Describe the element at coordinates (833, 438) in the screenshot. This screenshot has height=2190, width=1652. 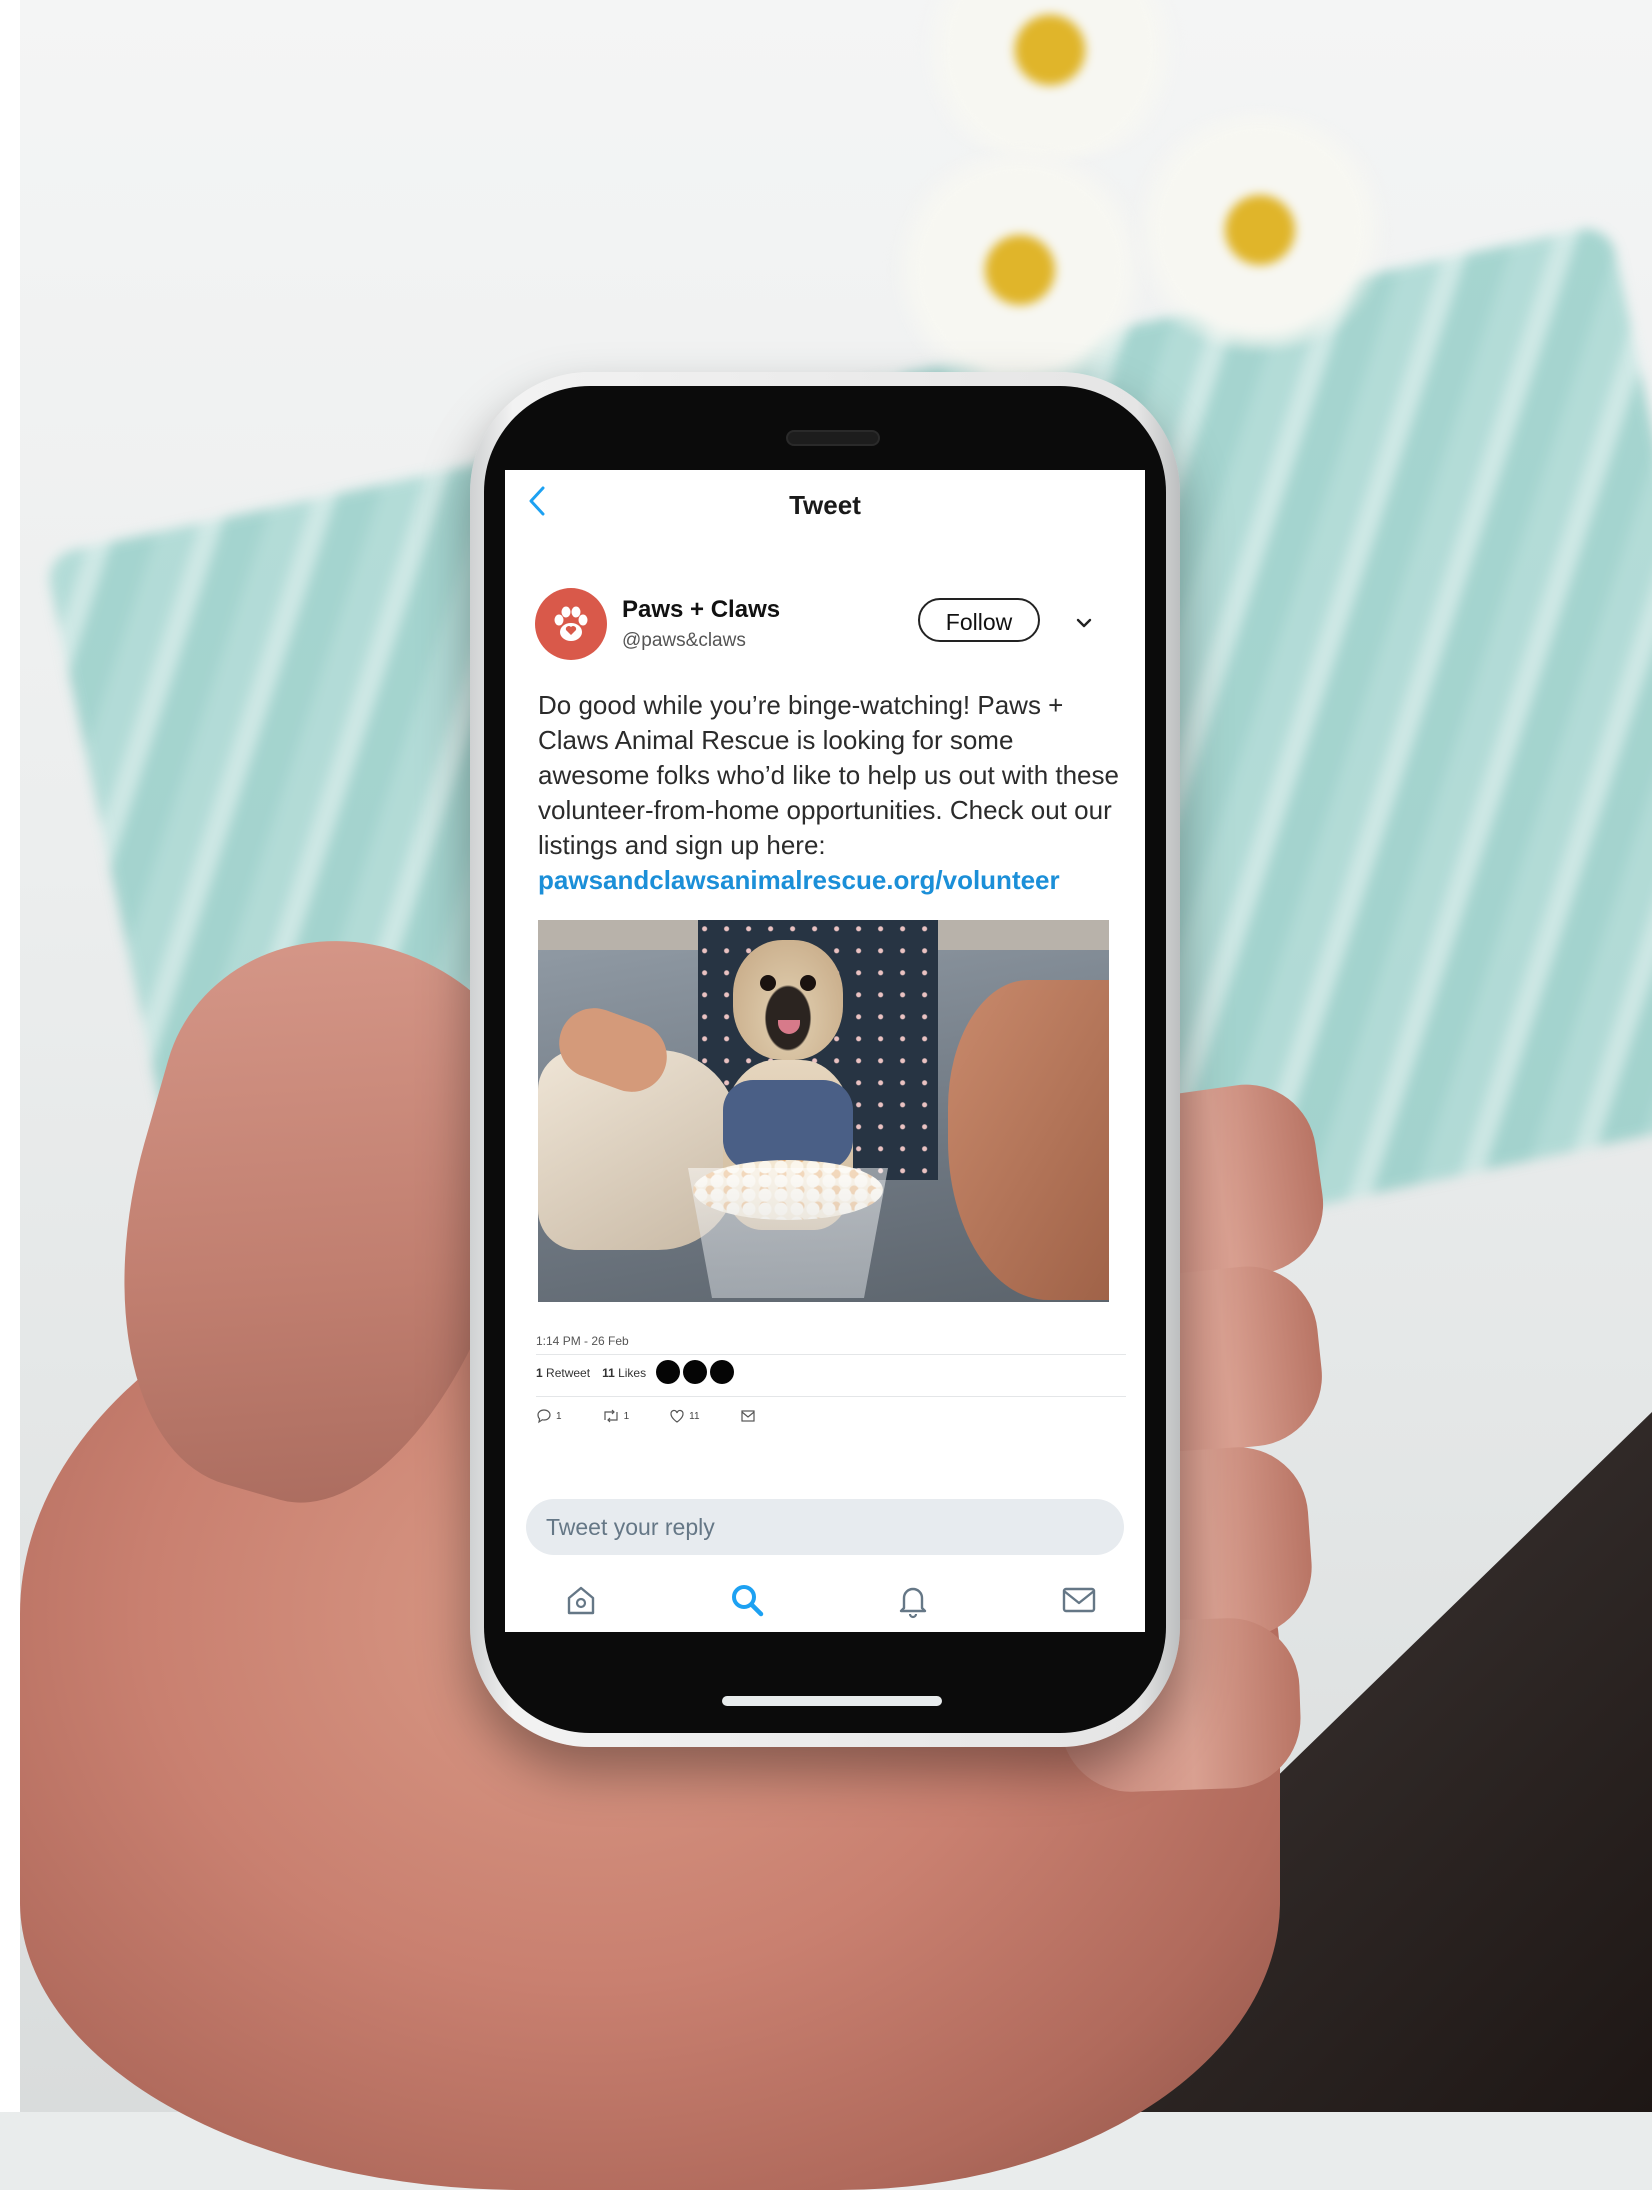
I see `earpiece-speaker` at that location.